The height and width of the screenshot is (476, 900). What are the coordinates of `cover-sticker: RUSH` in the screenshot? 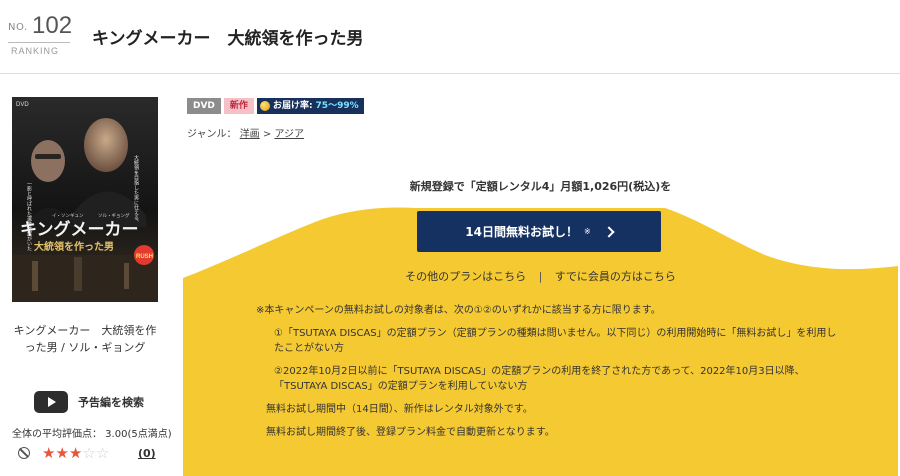 It's located at (144, 257).